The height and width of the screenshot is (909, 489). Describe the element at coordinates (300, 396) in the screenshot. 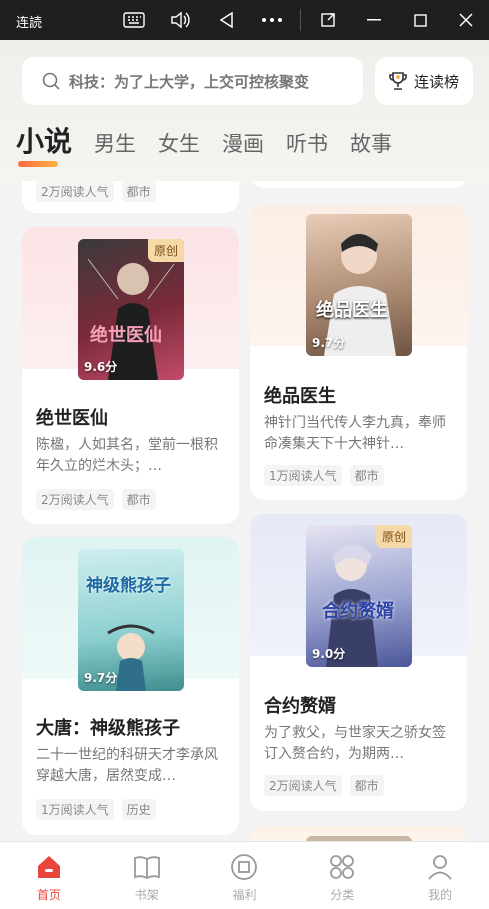

I see `book-title: 绝品医生` at that location.